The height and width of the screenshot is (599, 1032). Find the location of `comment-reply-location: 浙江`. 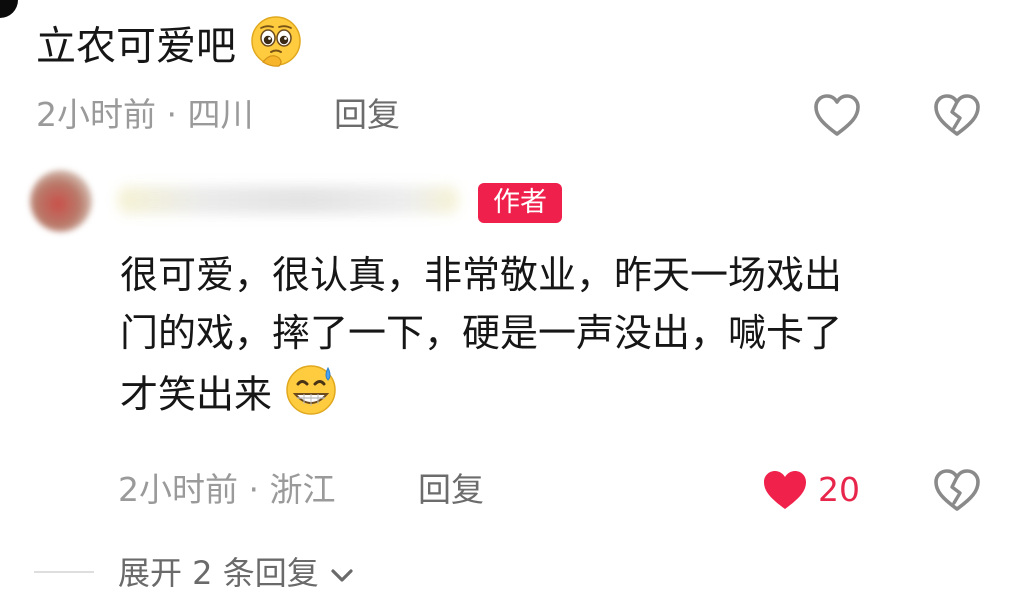

comment-reply-location: 浙江 is located at coordinates (302, 489).